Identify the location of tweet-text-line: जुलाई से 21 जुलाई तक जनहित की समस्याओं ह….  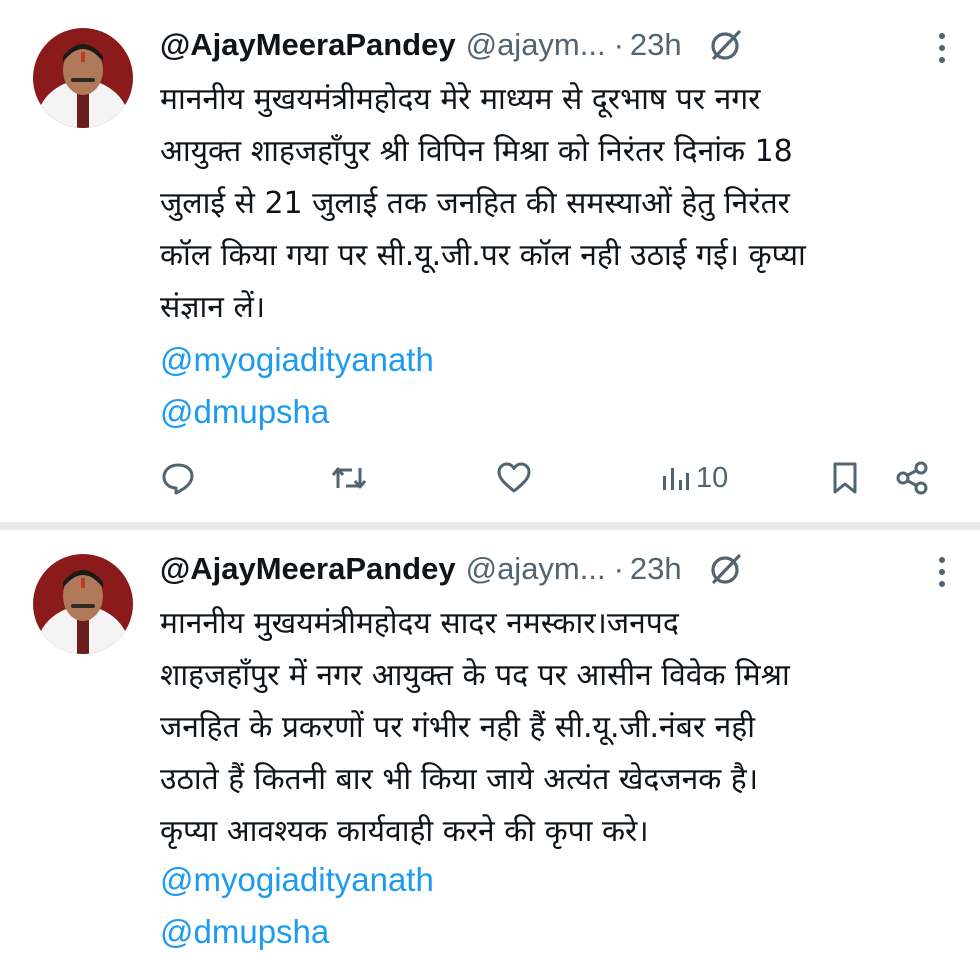
(475, 203).